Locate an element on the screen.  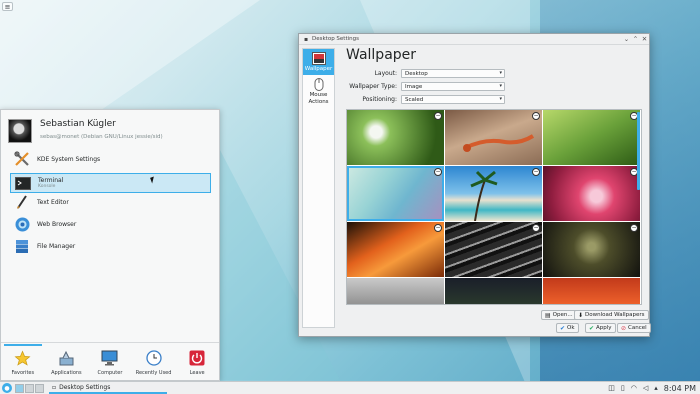
file-manager-icon is located at coordinates (22, 246).